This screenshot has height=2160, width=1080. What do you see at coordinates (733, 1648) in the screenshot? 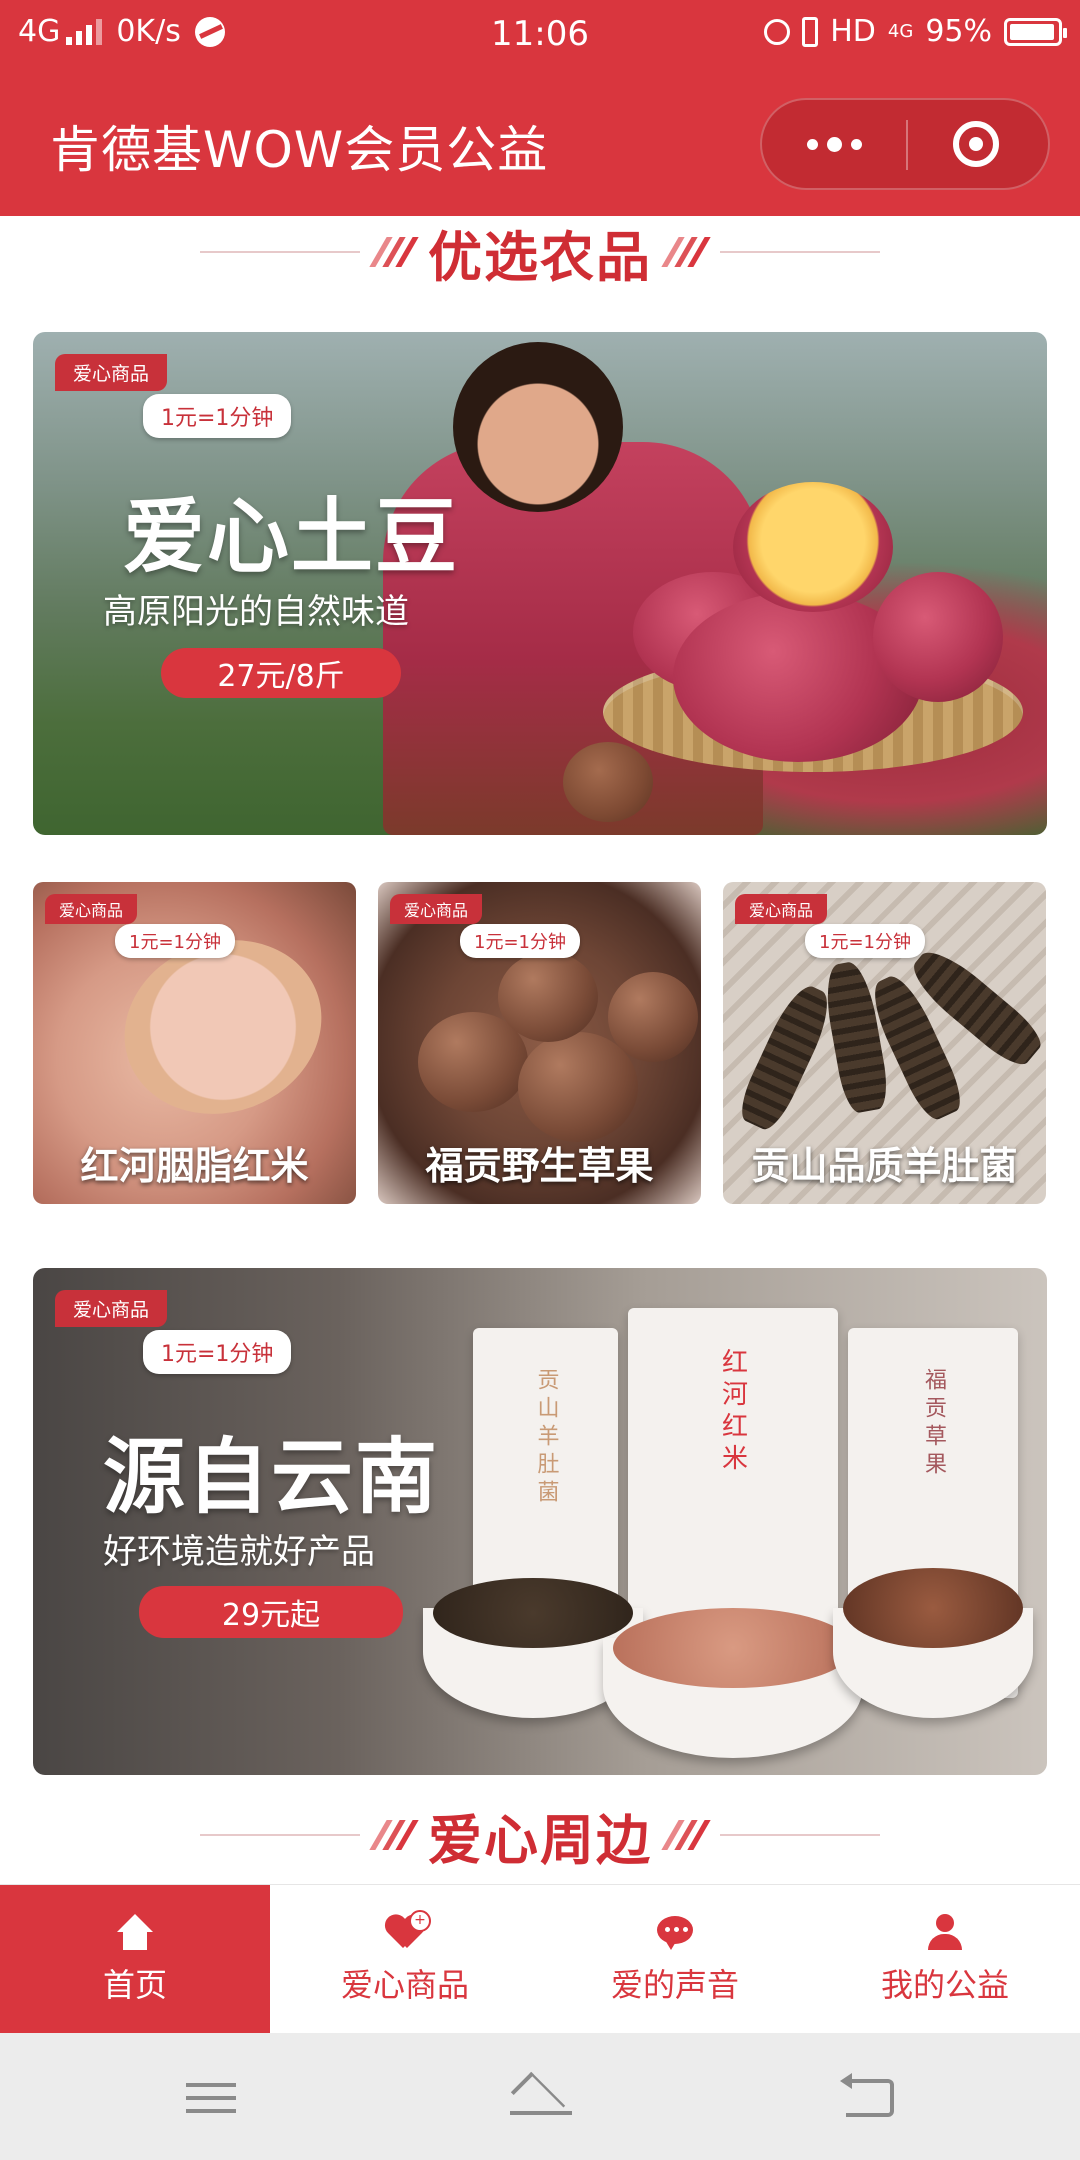
I see `rice-pile-illustration` at bounding box center [733, 1648].